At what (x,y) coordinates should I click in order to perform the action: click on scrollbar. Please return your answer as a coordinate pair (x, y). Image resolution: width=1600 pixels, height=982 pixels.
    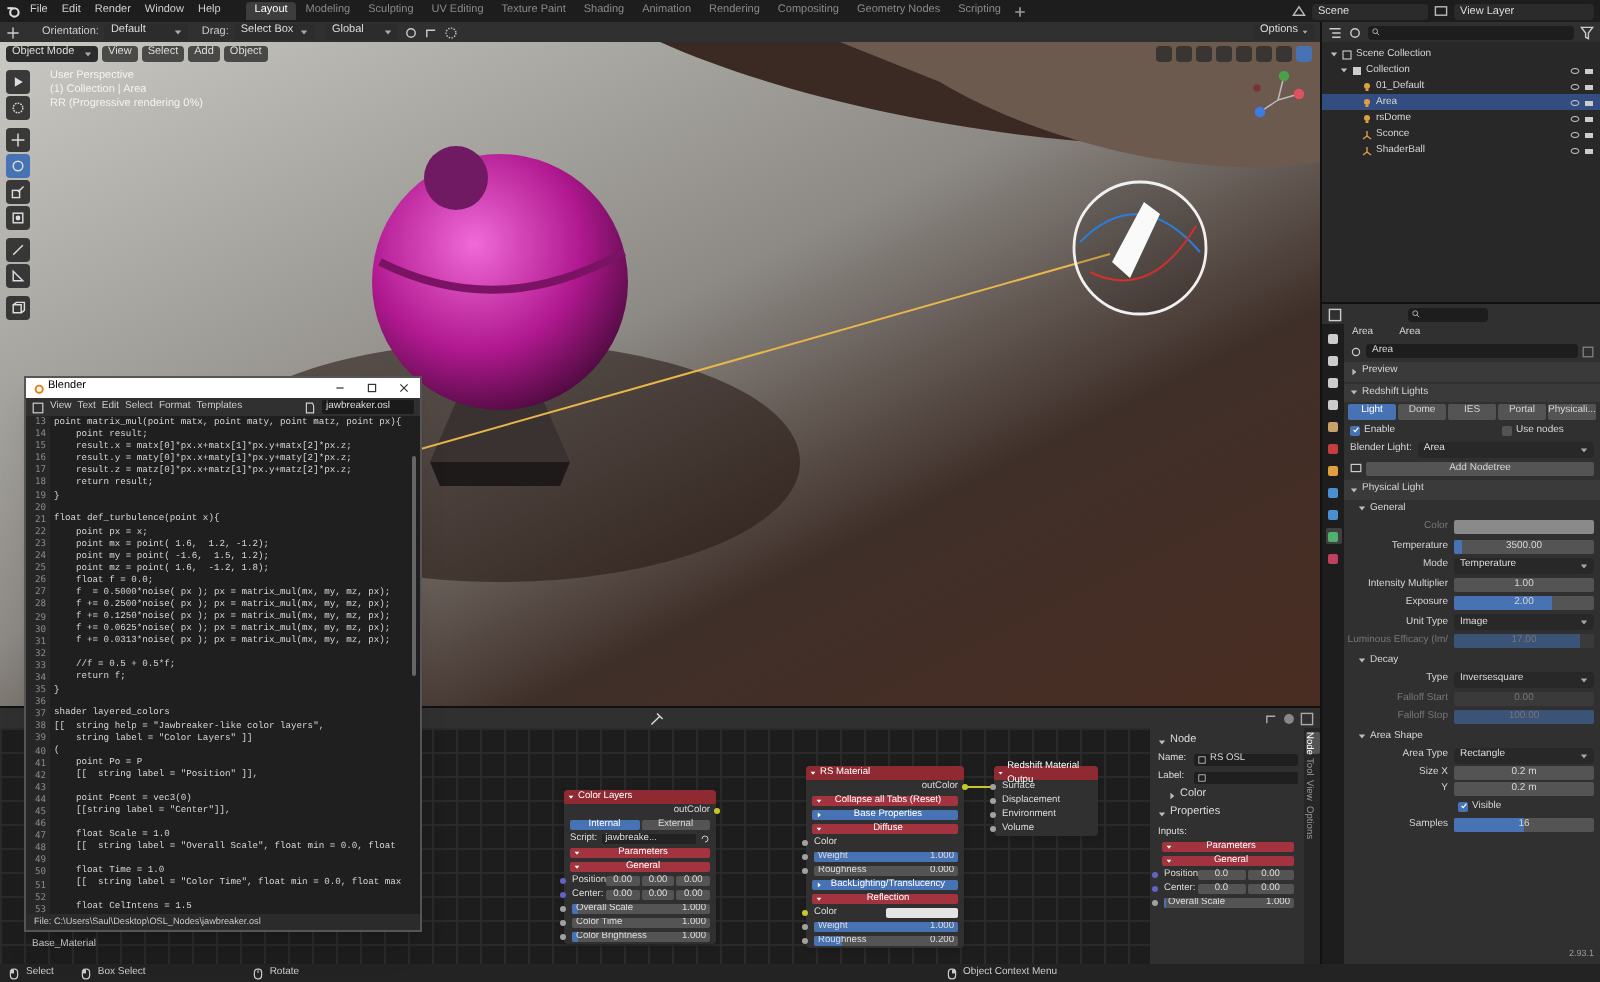
    Looking at the image, I should click on (414, 566).